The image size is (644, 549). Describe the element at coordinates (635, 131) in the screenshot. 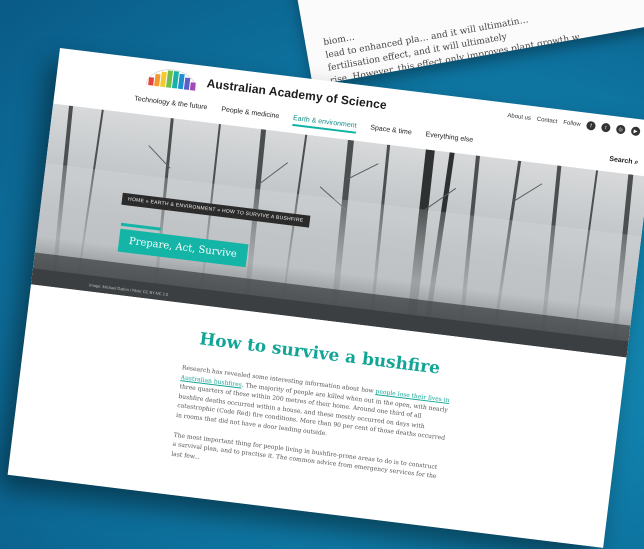

I see `youtube-icon: ▶` at that location.